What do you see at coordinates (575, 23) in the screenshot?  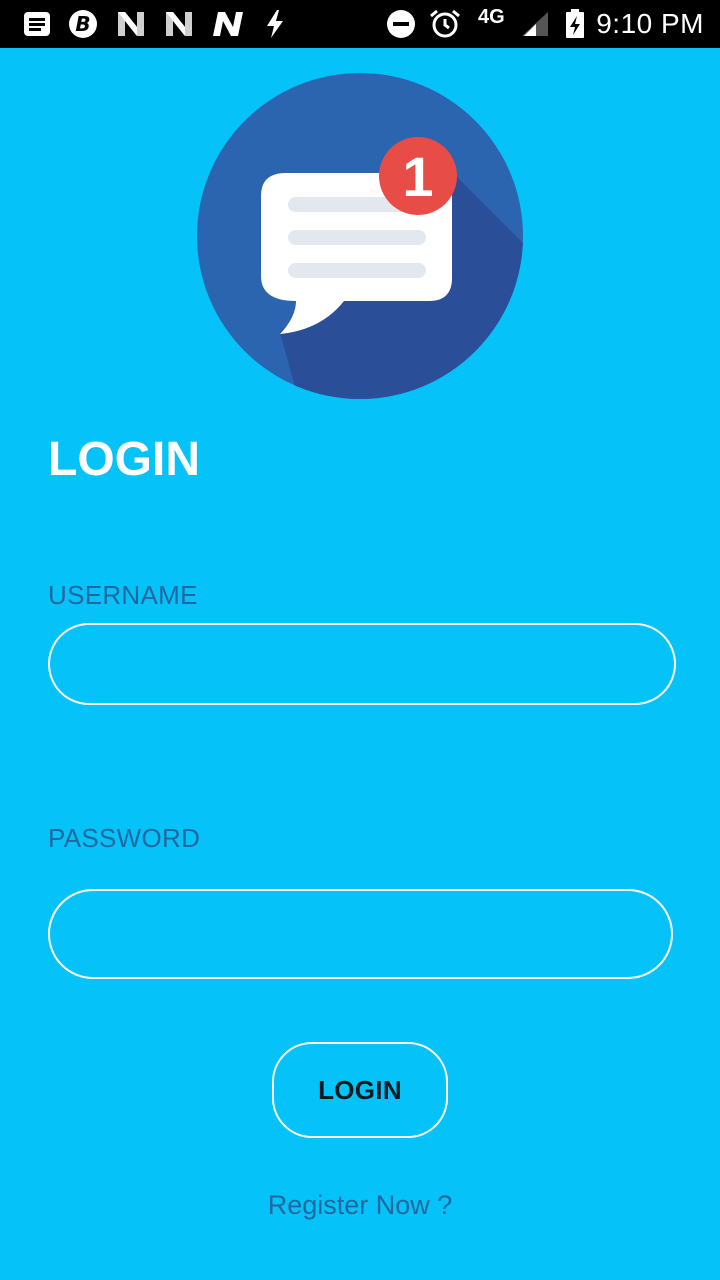 I see `battery-charging-icon` at bounding box center [575, 23].